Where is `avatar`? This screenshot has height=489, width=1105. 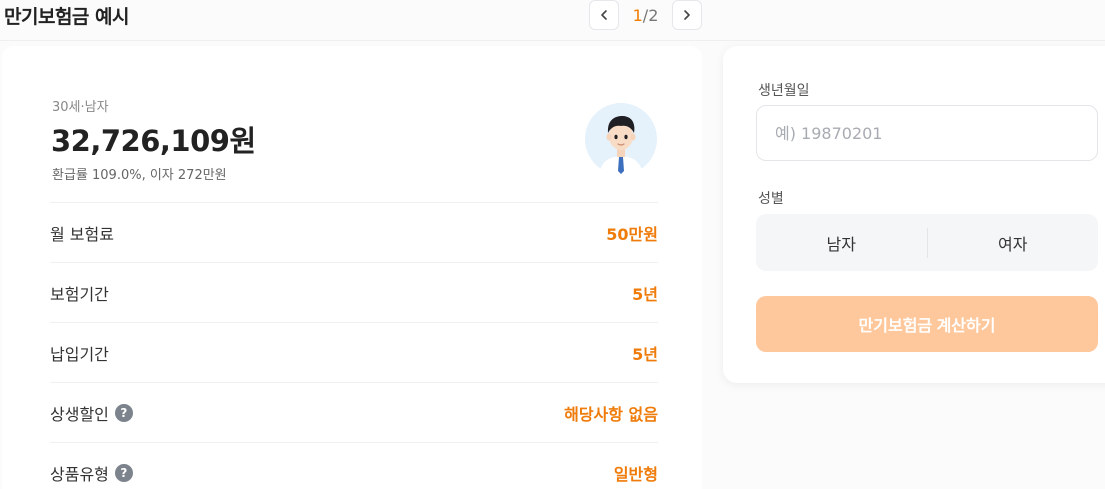 avatar is located at coordinates (621, 139).